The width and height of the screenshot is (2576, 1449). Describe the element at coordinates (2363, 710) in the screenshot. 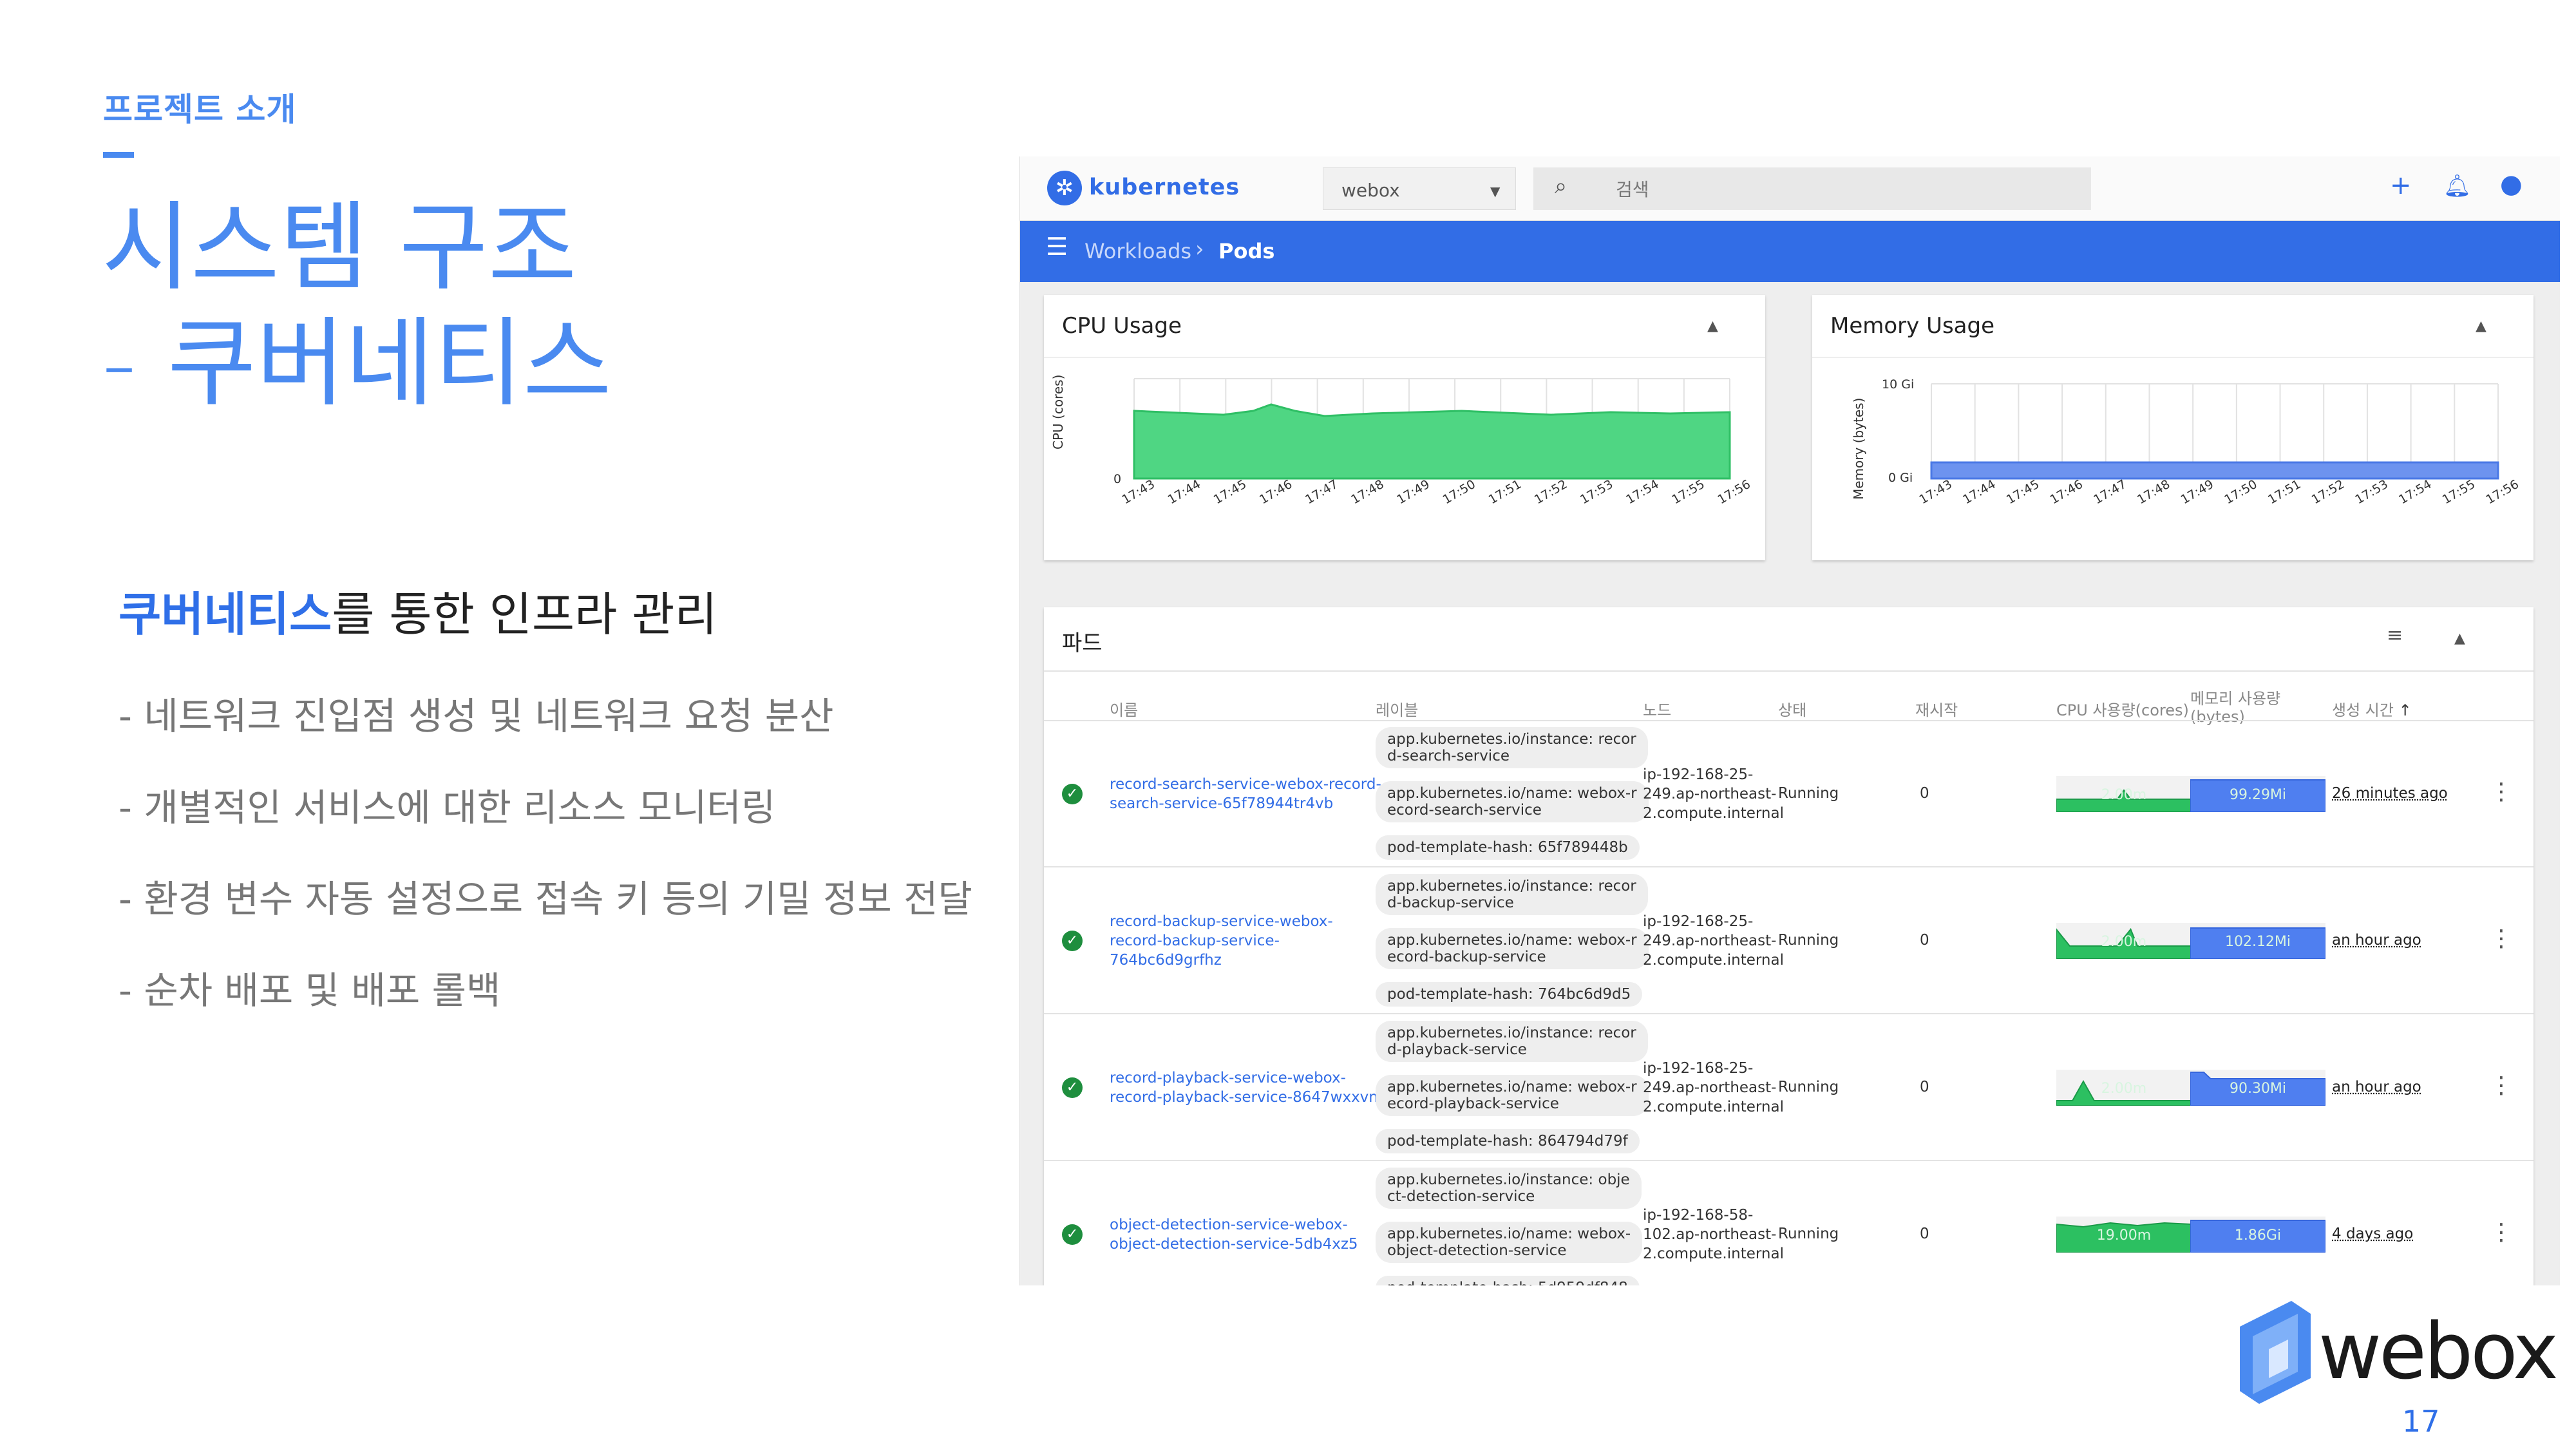

I see `col-created-label: 생성 시간` at that location.